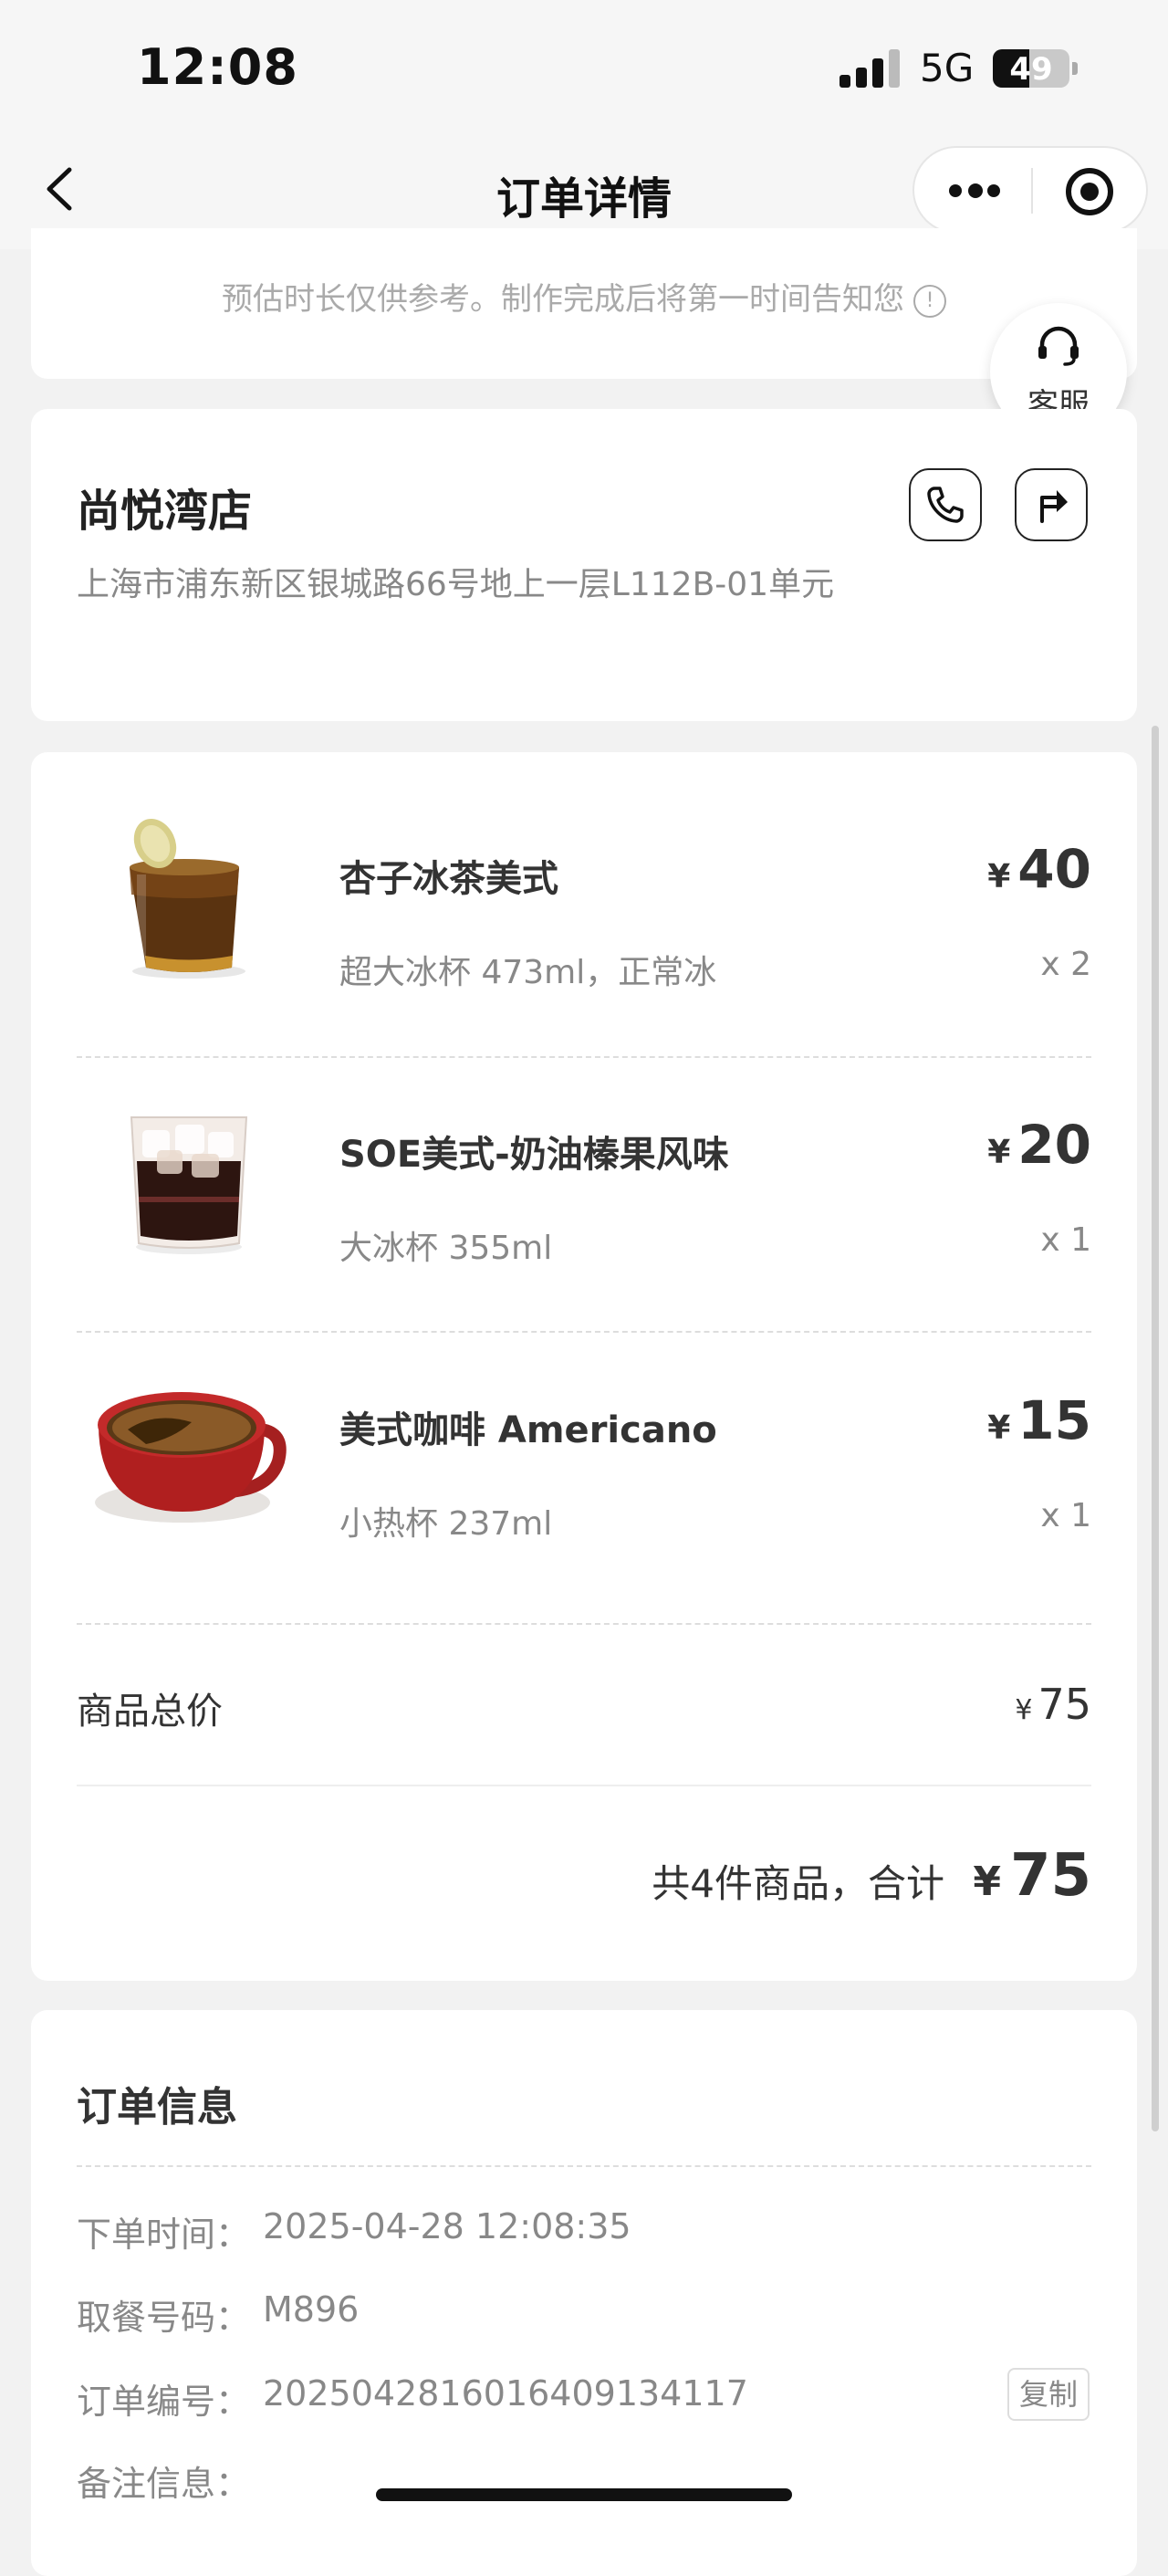 The height and width of the screenshot is (2576, 1168). I want to click on home-indicator, so click(584, 2495).